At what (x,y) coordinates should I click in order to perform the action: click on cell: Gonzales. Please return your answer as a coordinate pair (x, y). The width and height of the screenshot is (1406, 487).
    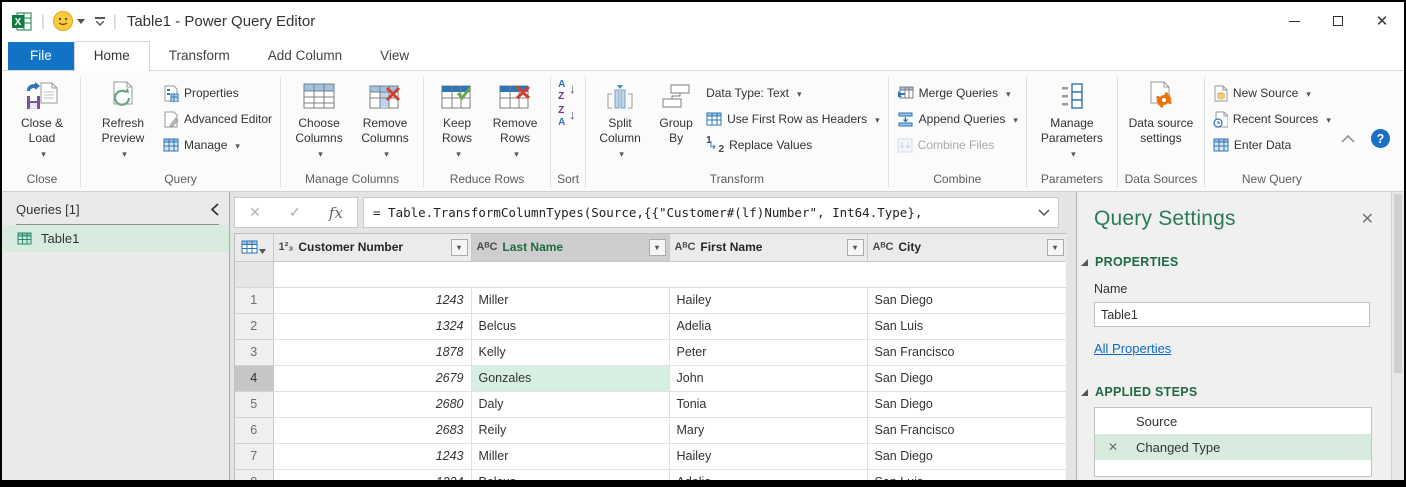
    Looking at the image, I should click on (570, 378).